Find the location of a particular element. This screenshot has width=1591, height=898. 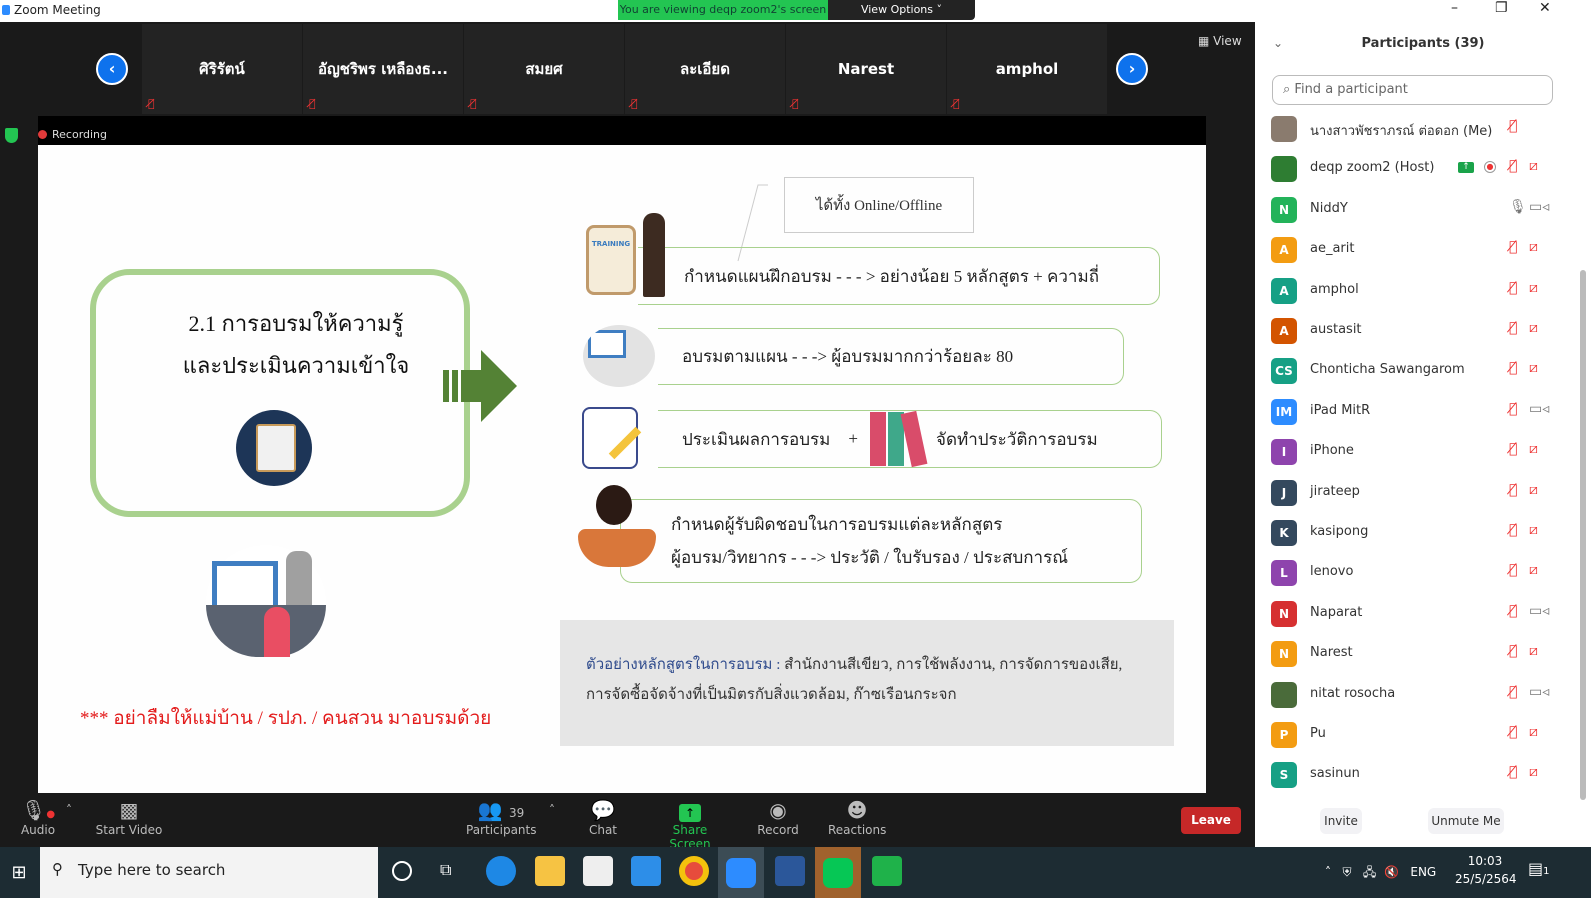

taskbar-search-input: ⚲ Type here to search is located at coordinates (209, 872).